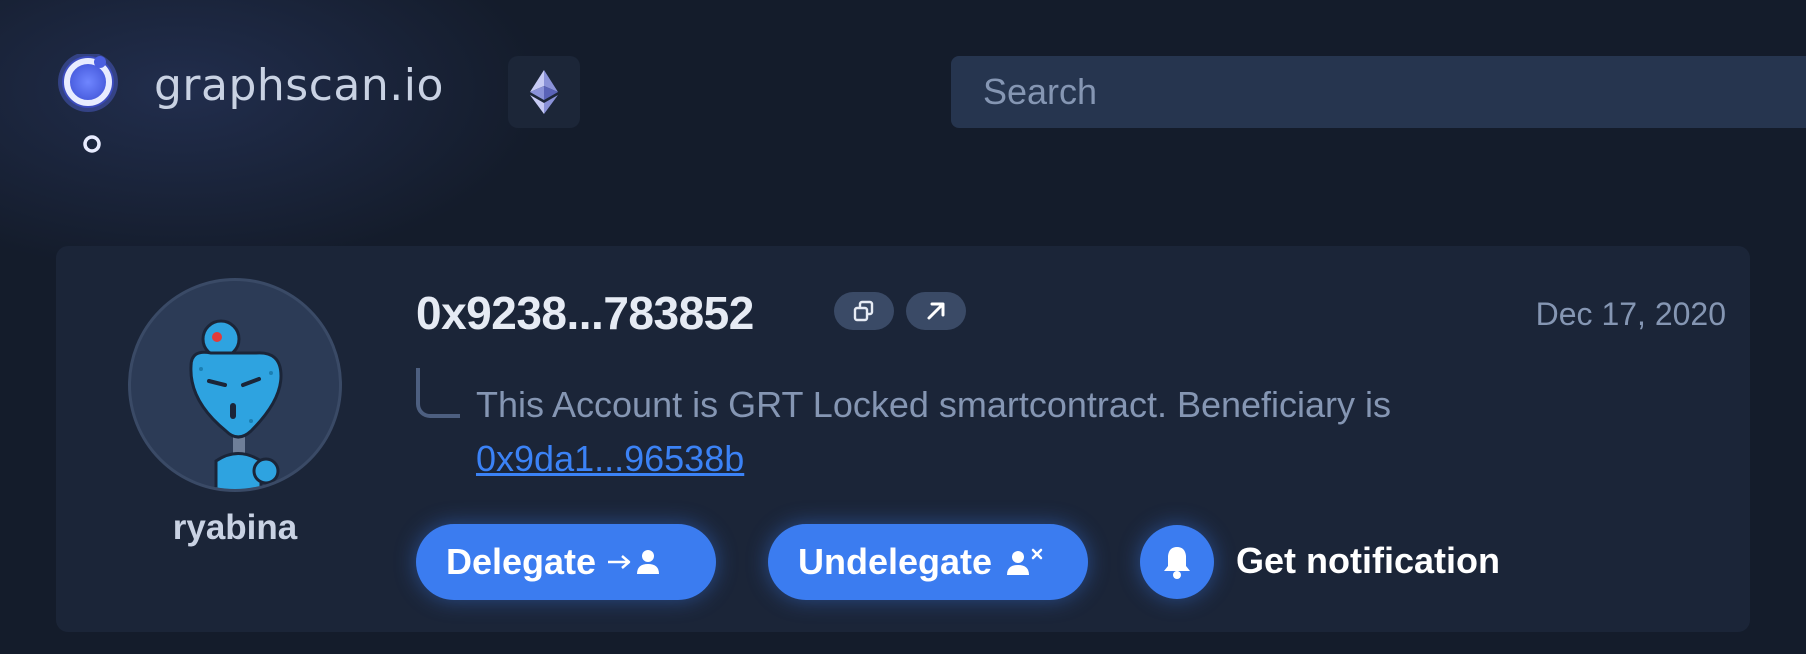  Describe the element at coordinates (438, 393) in the screenshot. I see `indent-connector` at that location.